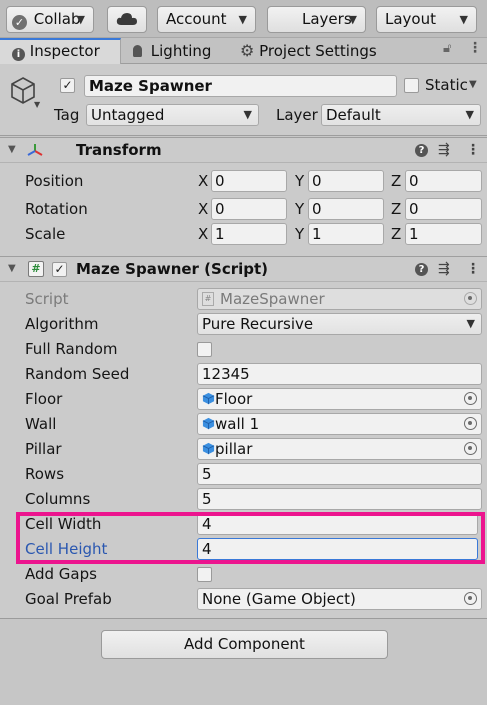  Describe the element at coordinates (279, 599) in the screenshot. I see `goal-prefab-value: None (Game Object)` at that location.